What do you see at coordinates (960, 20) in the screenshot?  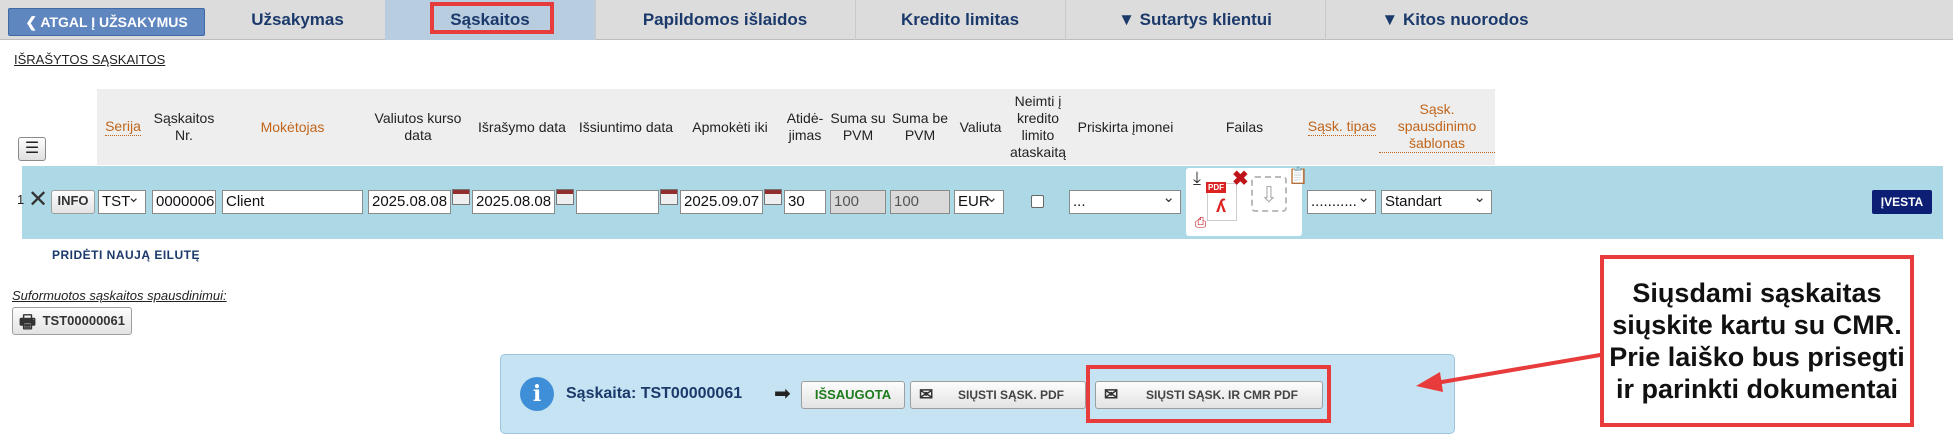 I see `tab-kredito-limitas: Kredito limitas` at bounding box center [960, 20].